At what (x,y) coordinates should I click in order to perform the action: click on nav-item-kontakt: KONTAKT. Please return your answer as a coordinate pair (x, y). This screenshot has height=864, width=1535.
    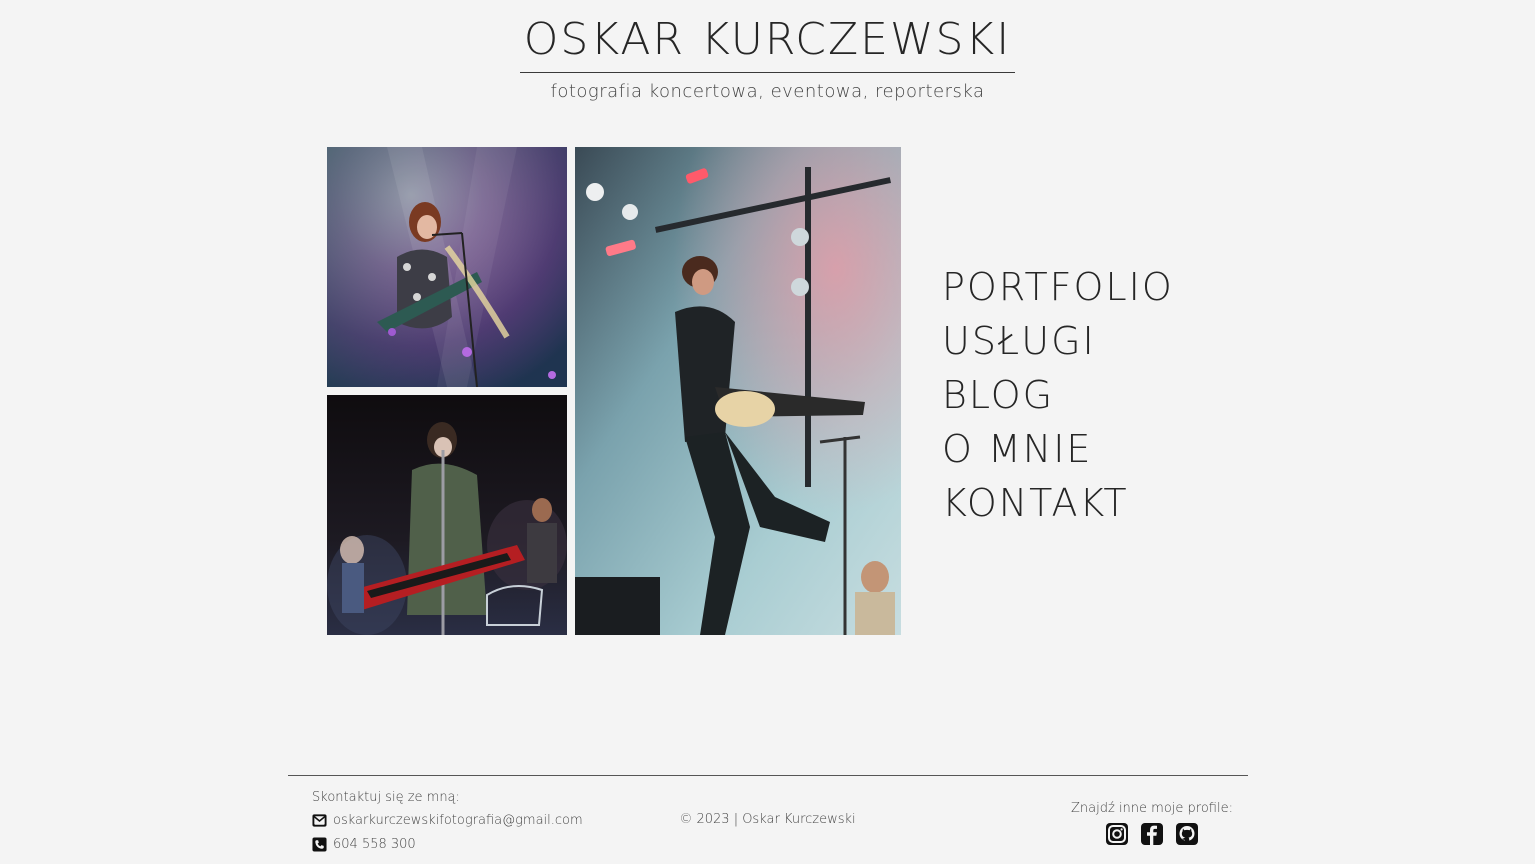
    Looking at the image, I should click on (1058, 503).